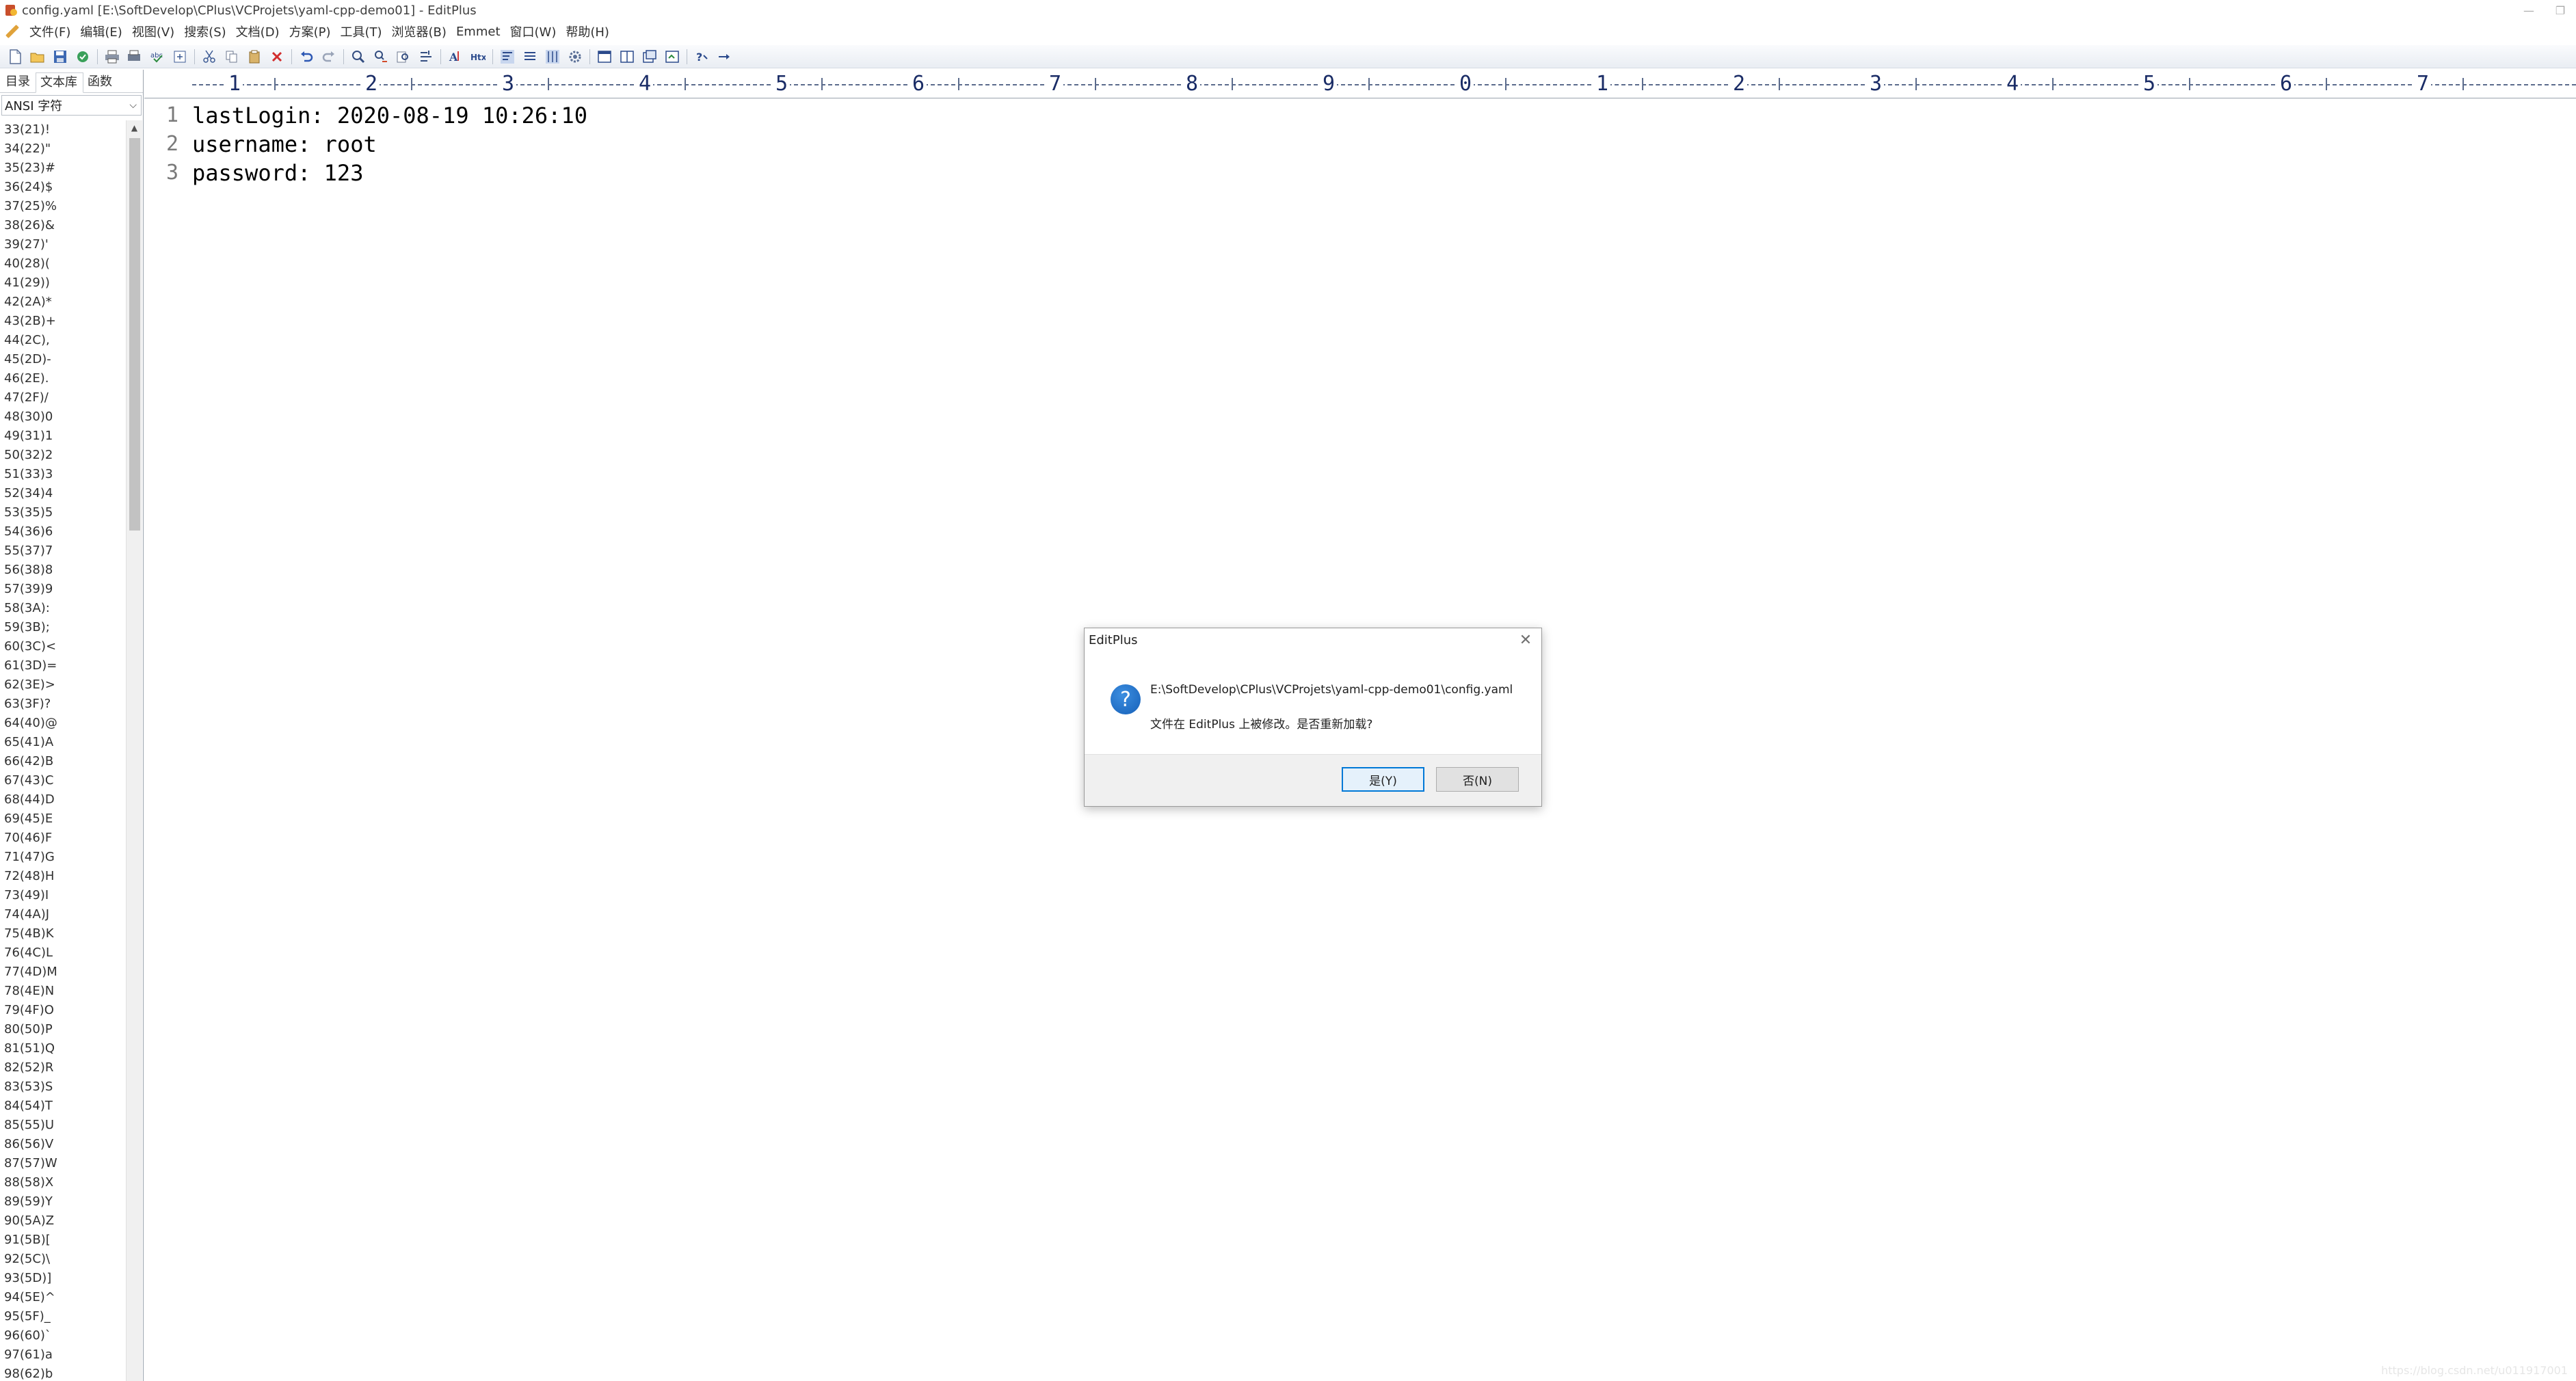 The width and height of the screenshot is (2576, 1381). What do you see at coordinates (62, 475) in the screenshot?
I see `list-item: 51(33)3` at bounding box center [62, 475].